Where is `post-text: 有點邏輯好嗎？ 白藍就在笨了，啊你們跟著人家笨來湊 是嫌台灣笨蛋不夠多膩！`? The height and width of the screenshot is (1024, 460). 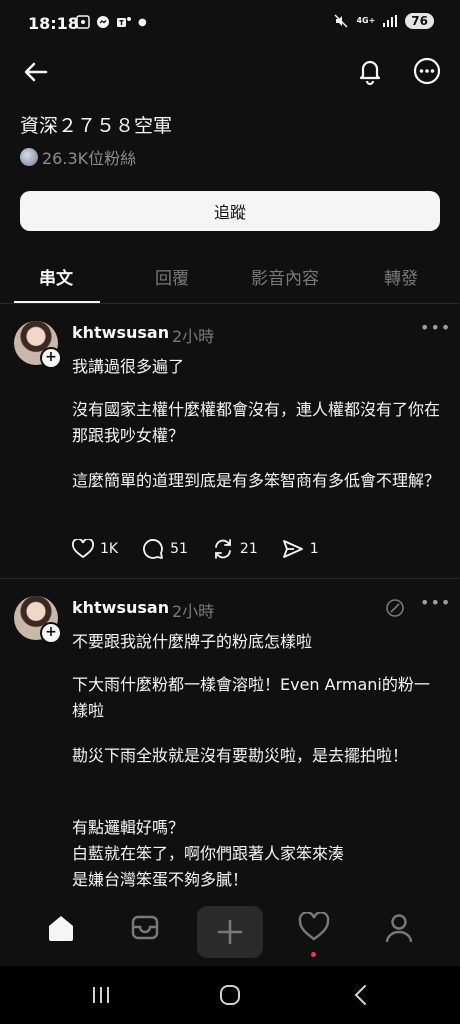 post-text: 有點邏輯好嗎？ 白藍就在笨了，啊你們跟著人家笨來湊 是嫌台灣笨蛋不夠多膩！ is located at coordinates (208, 853).